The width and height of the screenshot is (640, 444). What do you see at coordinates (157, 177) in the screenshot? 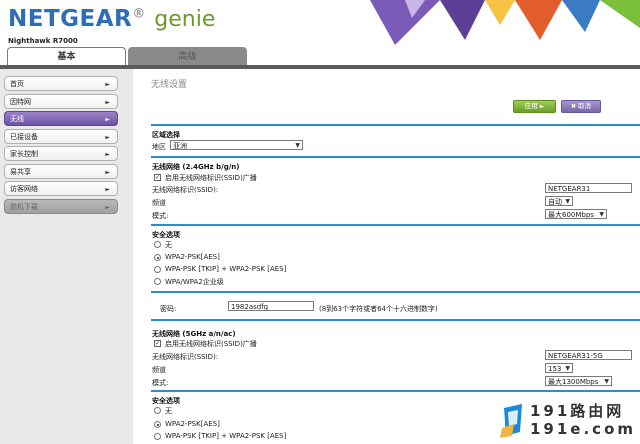
I see `ssid-broadcast-24-checkbox: ✓` at bounding box center [157, 177].